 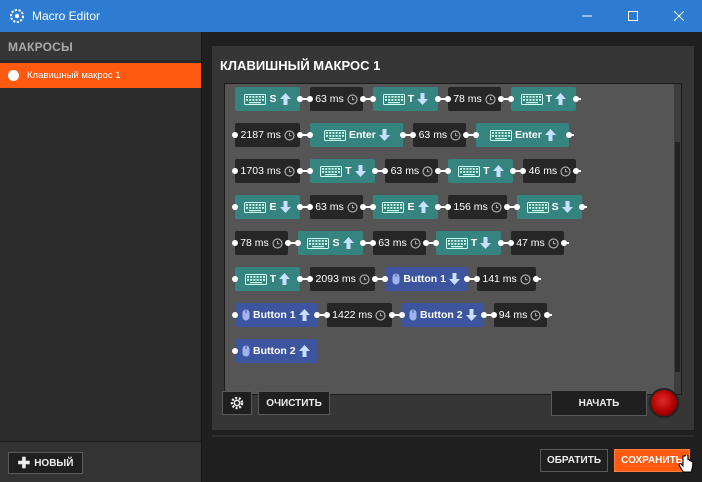 I want to click on step-label: 46 ms, so click(x=543, y=171).